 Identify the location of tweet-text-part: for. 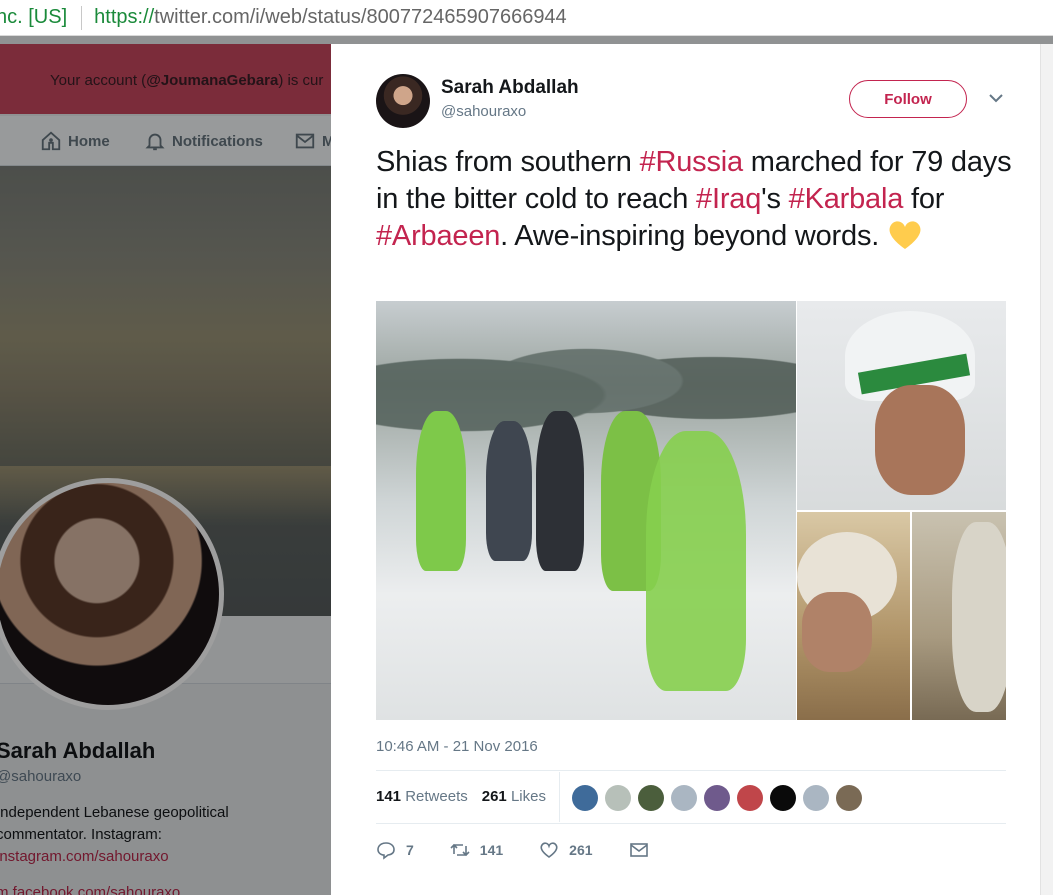
(924, 199).